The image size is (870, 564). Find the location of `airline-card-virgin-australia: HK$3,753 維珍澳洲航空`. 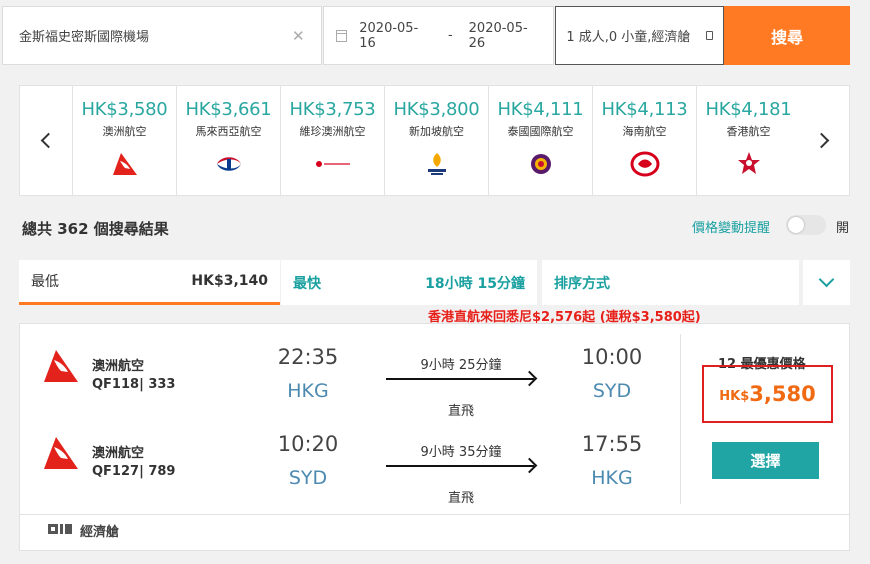

airline-card-virgin-australia: HK$3,753 維珍澳洲航空 is located at coordinates (332, 140).